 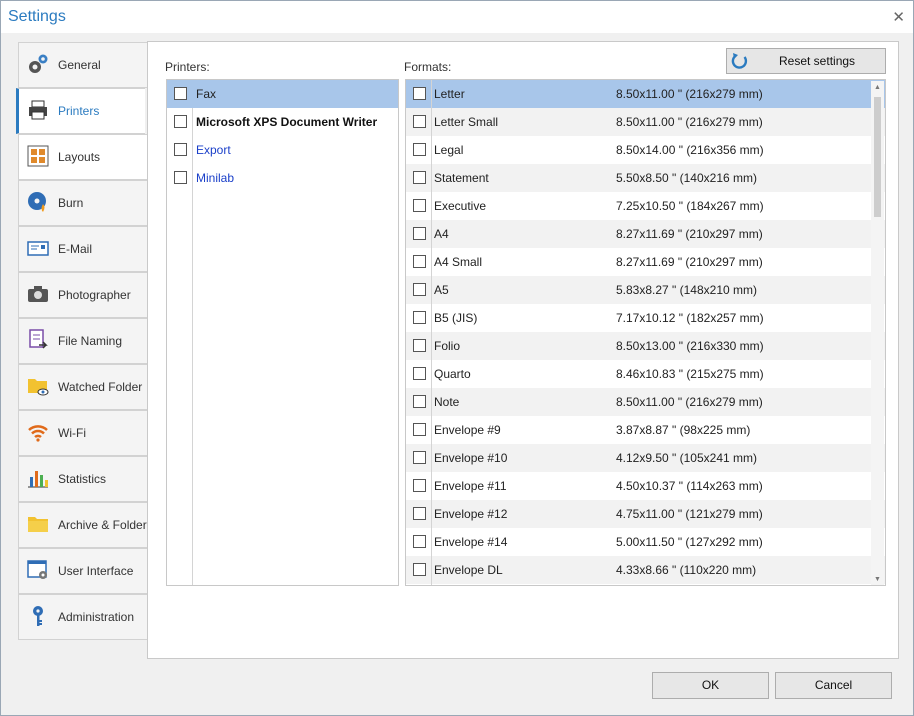 What do you see at coordinates (877, 87) in the screenshot?
I see `scroll-up-icon: ▲` at bounding box center [877, 87].